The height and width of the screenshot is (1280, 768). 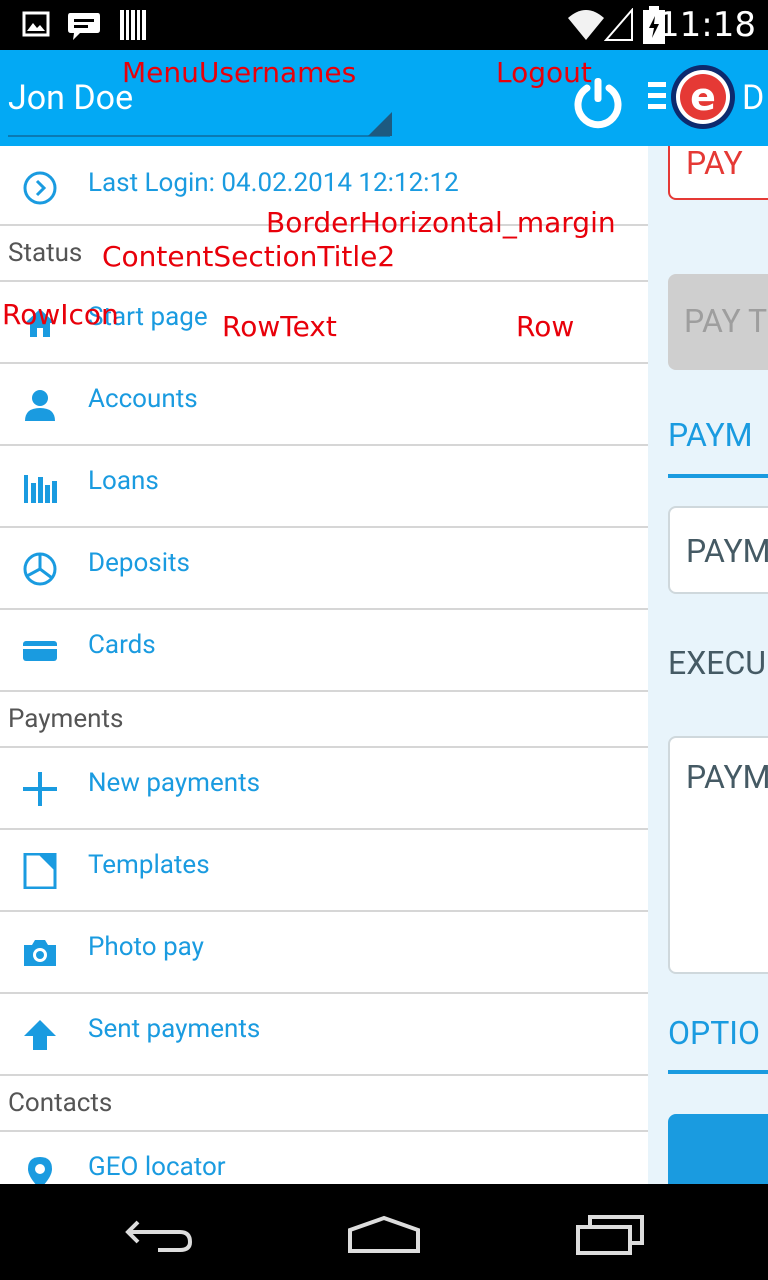 What do you see at coordinates (45, 253) in the screenshot?
I see `status-section-label: Status` at bounding box center [45, 253].